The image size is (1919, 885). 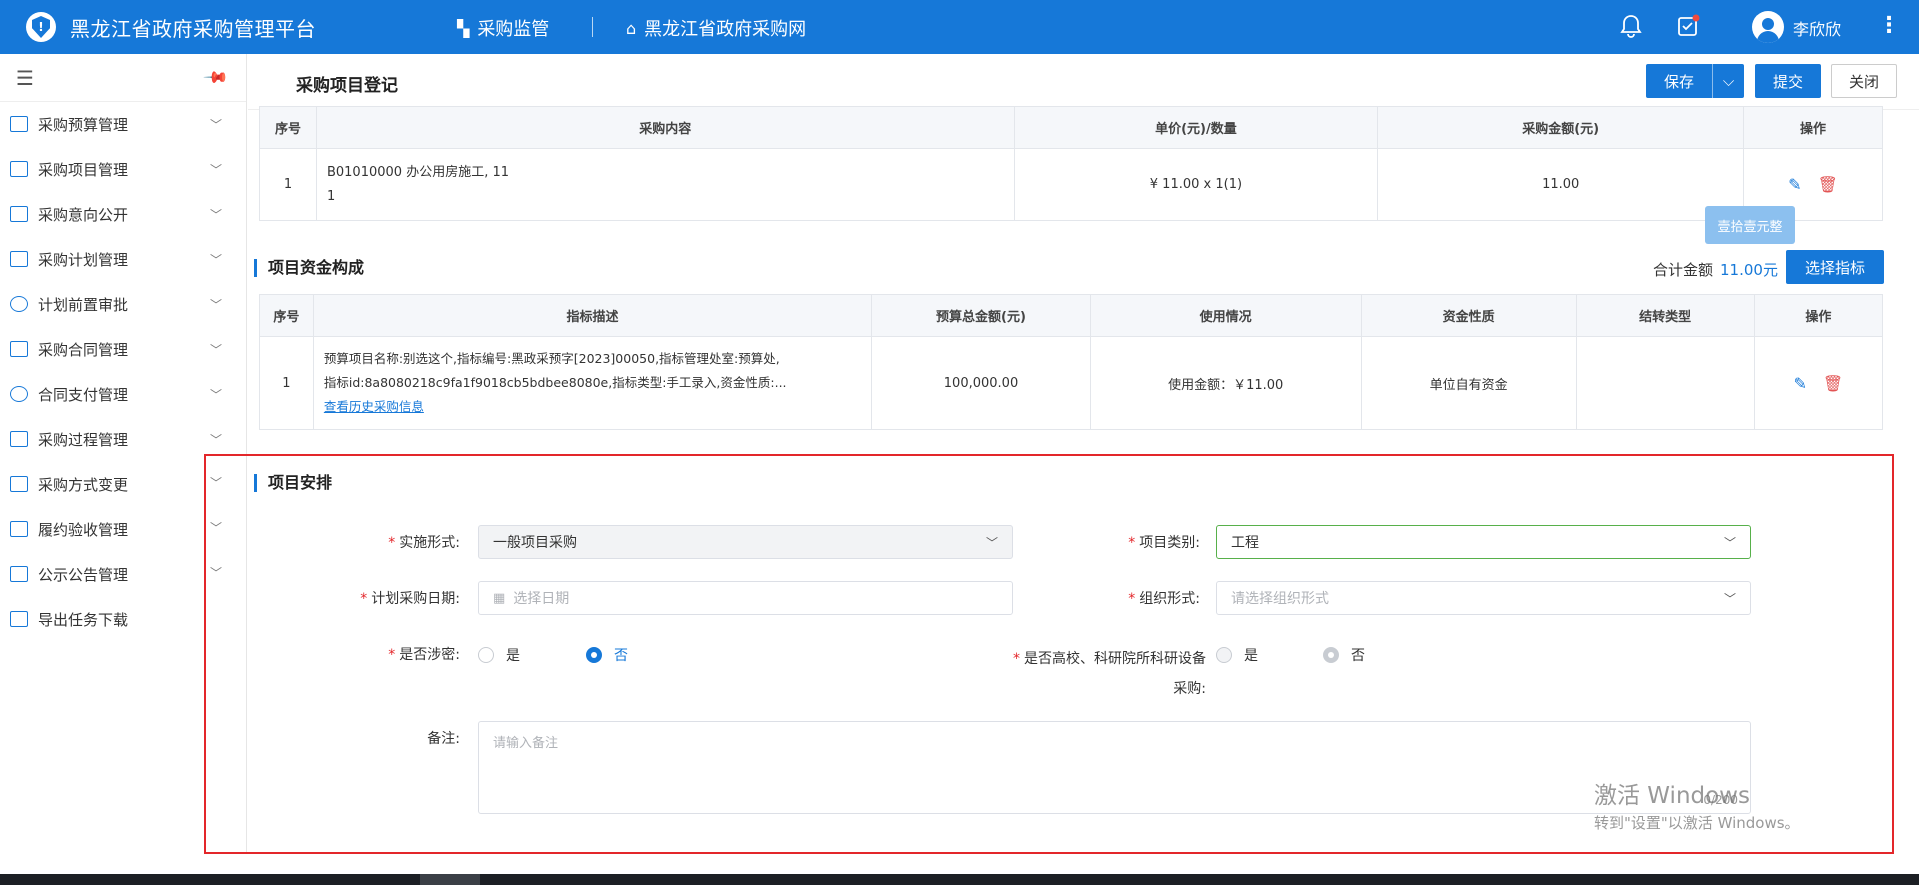 What do you see at coordinates (19, 214) in the screenshot?
I see `document-icon` at bounding box center [19, 214].